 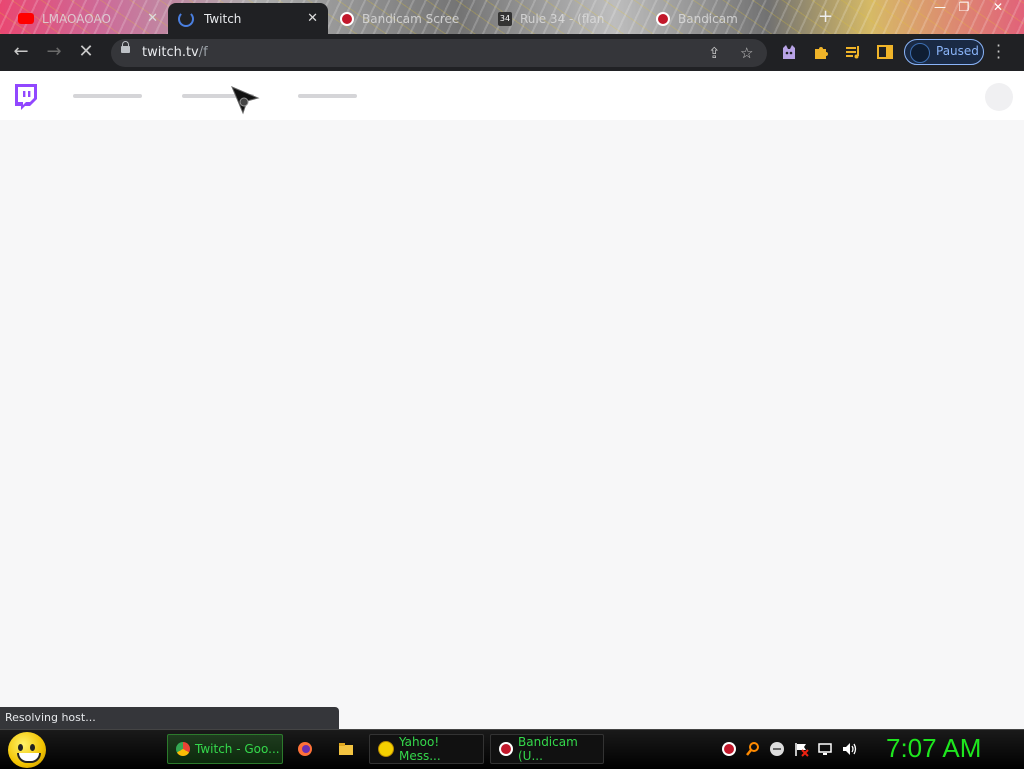 What do you see at coordinates (940, 7) in the screenshot?
I see `minimize-icon: —` at bounding box center [940, 7].